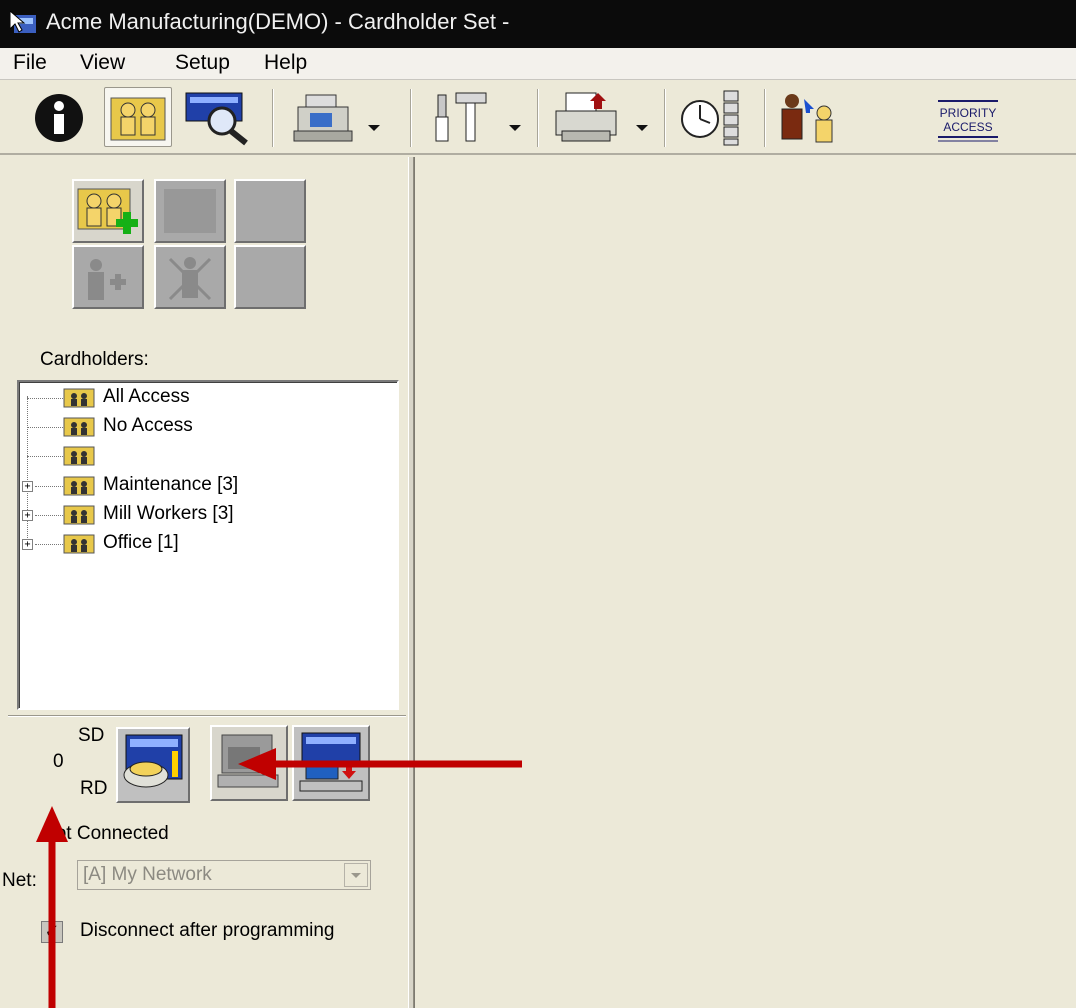 Image resolution: width=1076 pixels, height=1008 pixels. Describe the element at coordinates (207, 930) in the screenshot. I see `disconnect-label: Disconnect after programming` at that location.